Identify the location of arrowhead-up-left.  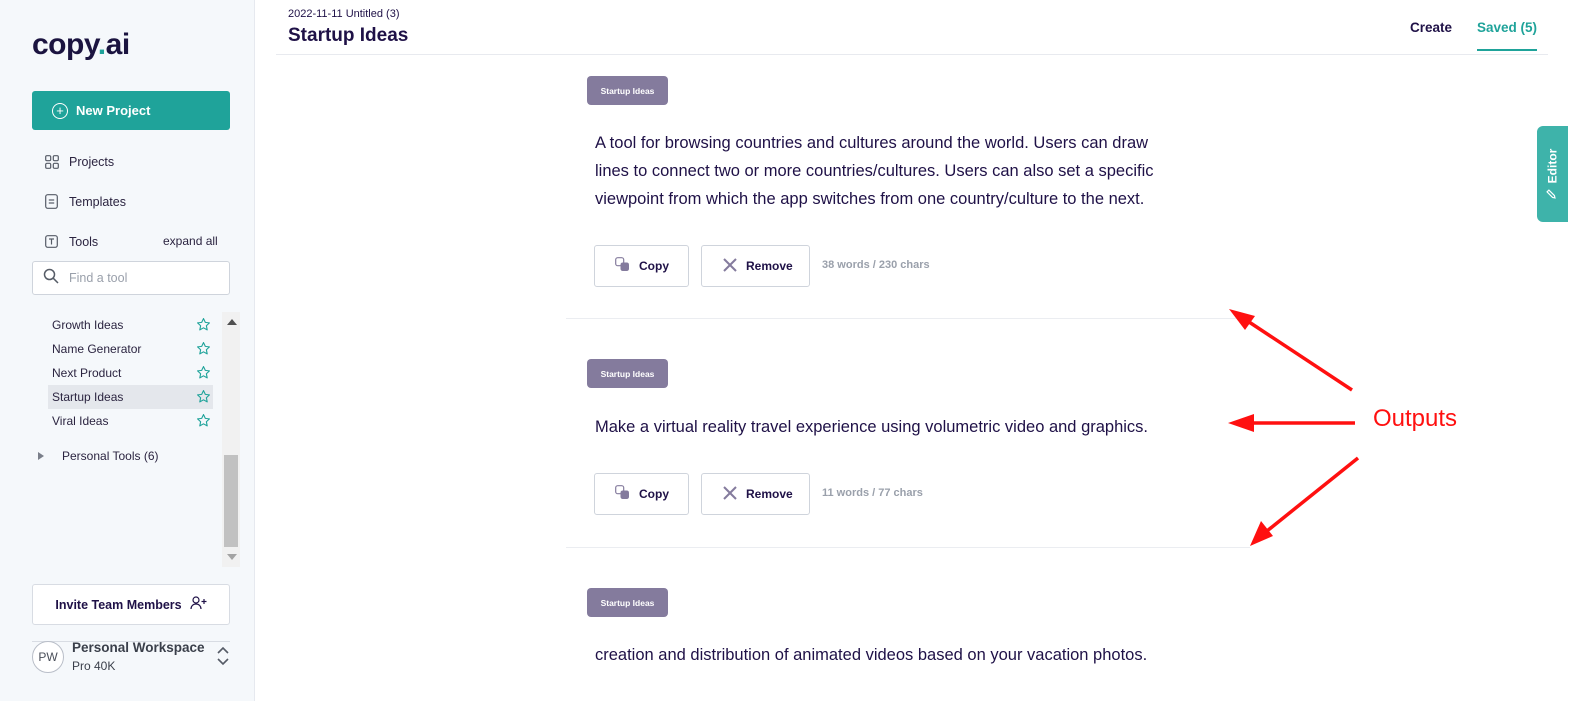
(1242, 319).